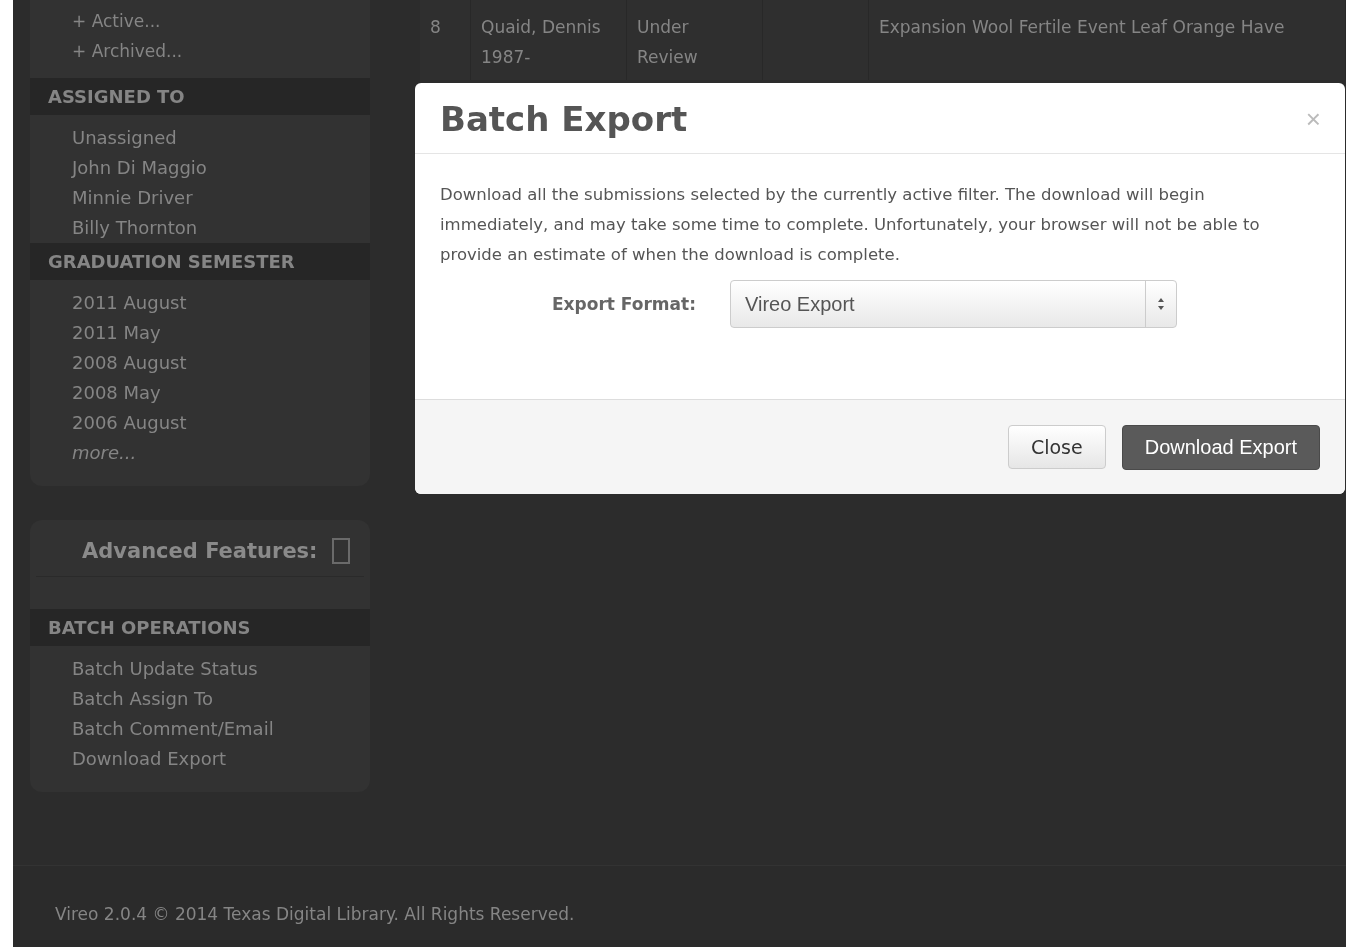 The width and height of the screenshot is (1346, 947). What do you see at coordinates (132, 198) in the screenshot?
I see `filter-link: Minnie Driver` at bounding box center [132, 198].